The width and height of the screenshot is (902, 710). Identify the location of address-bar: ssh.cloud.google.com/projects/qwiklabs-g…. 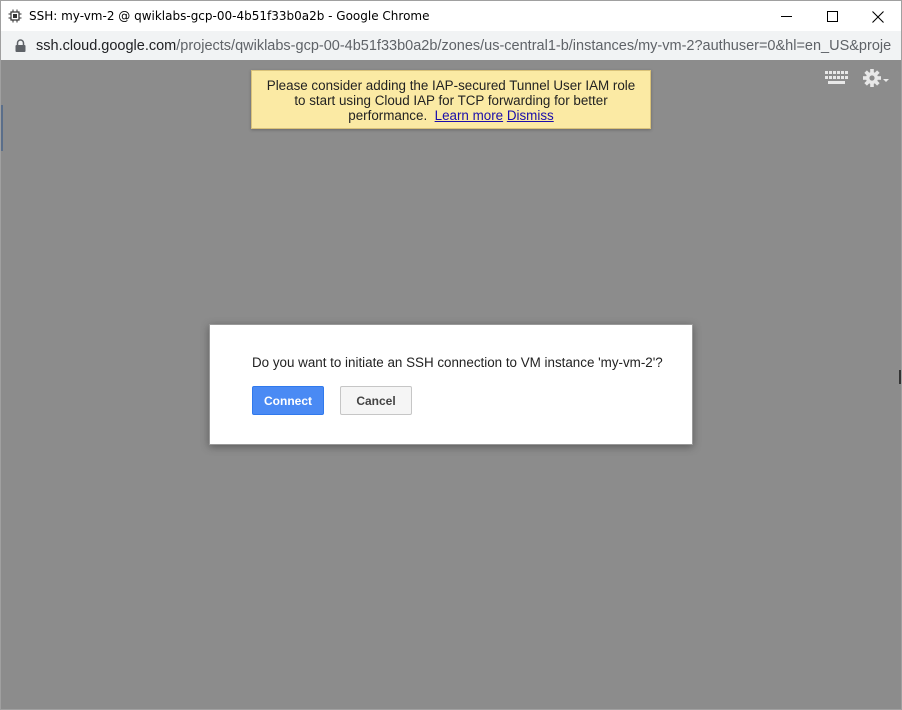
(451, 45).